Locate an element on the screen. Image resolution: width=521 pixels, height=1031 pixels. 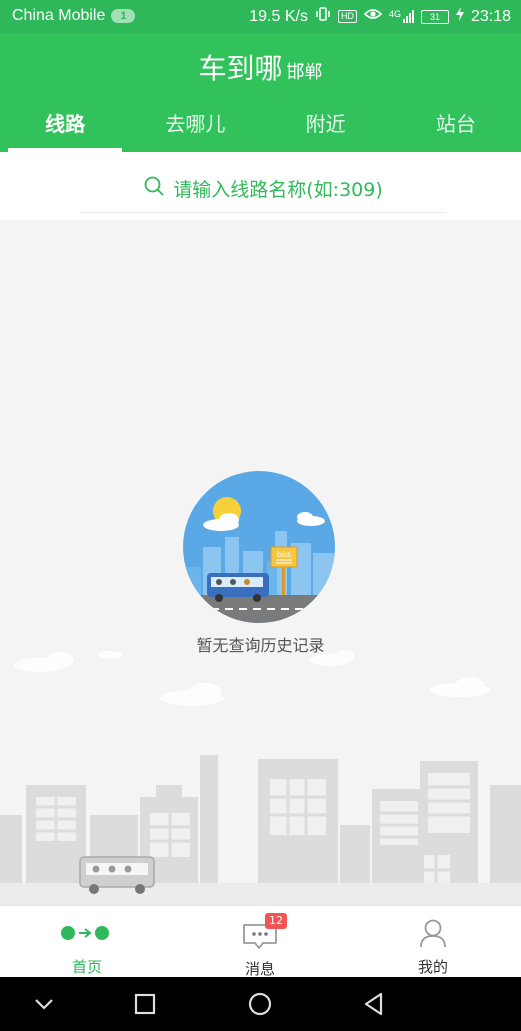
search-bar: 请输入线路名称(如:309) is located at coordinates (260, 186).